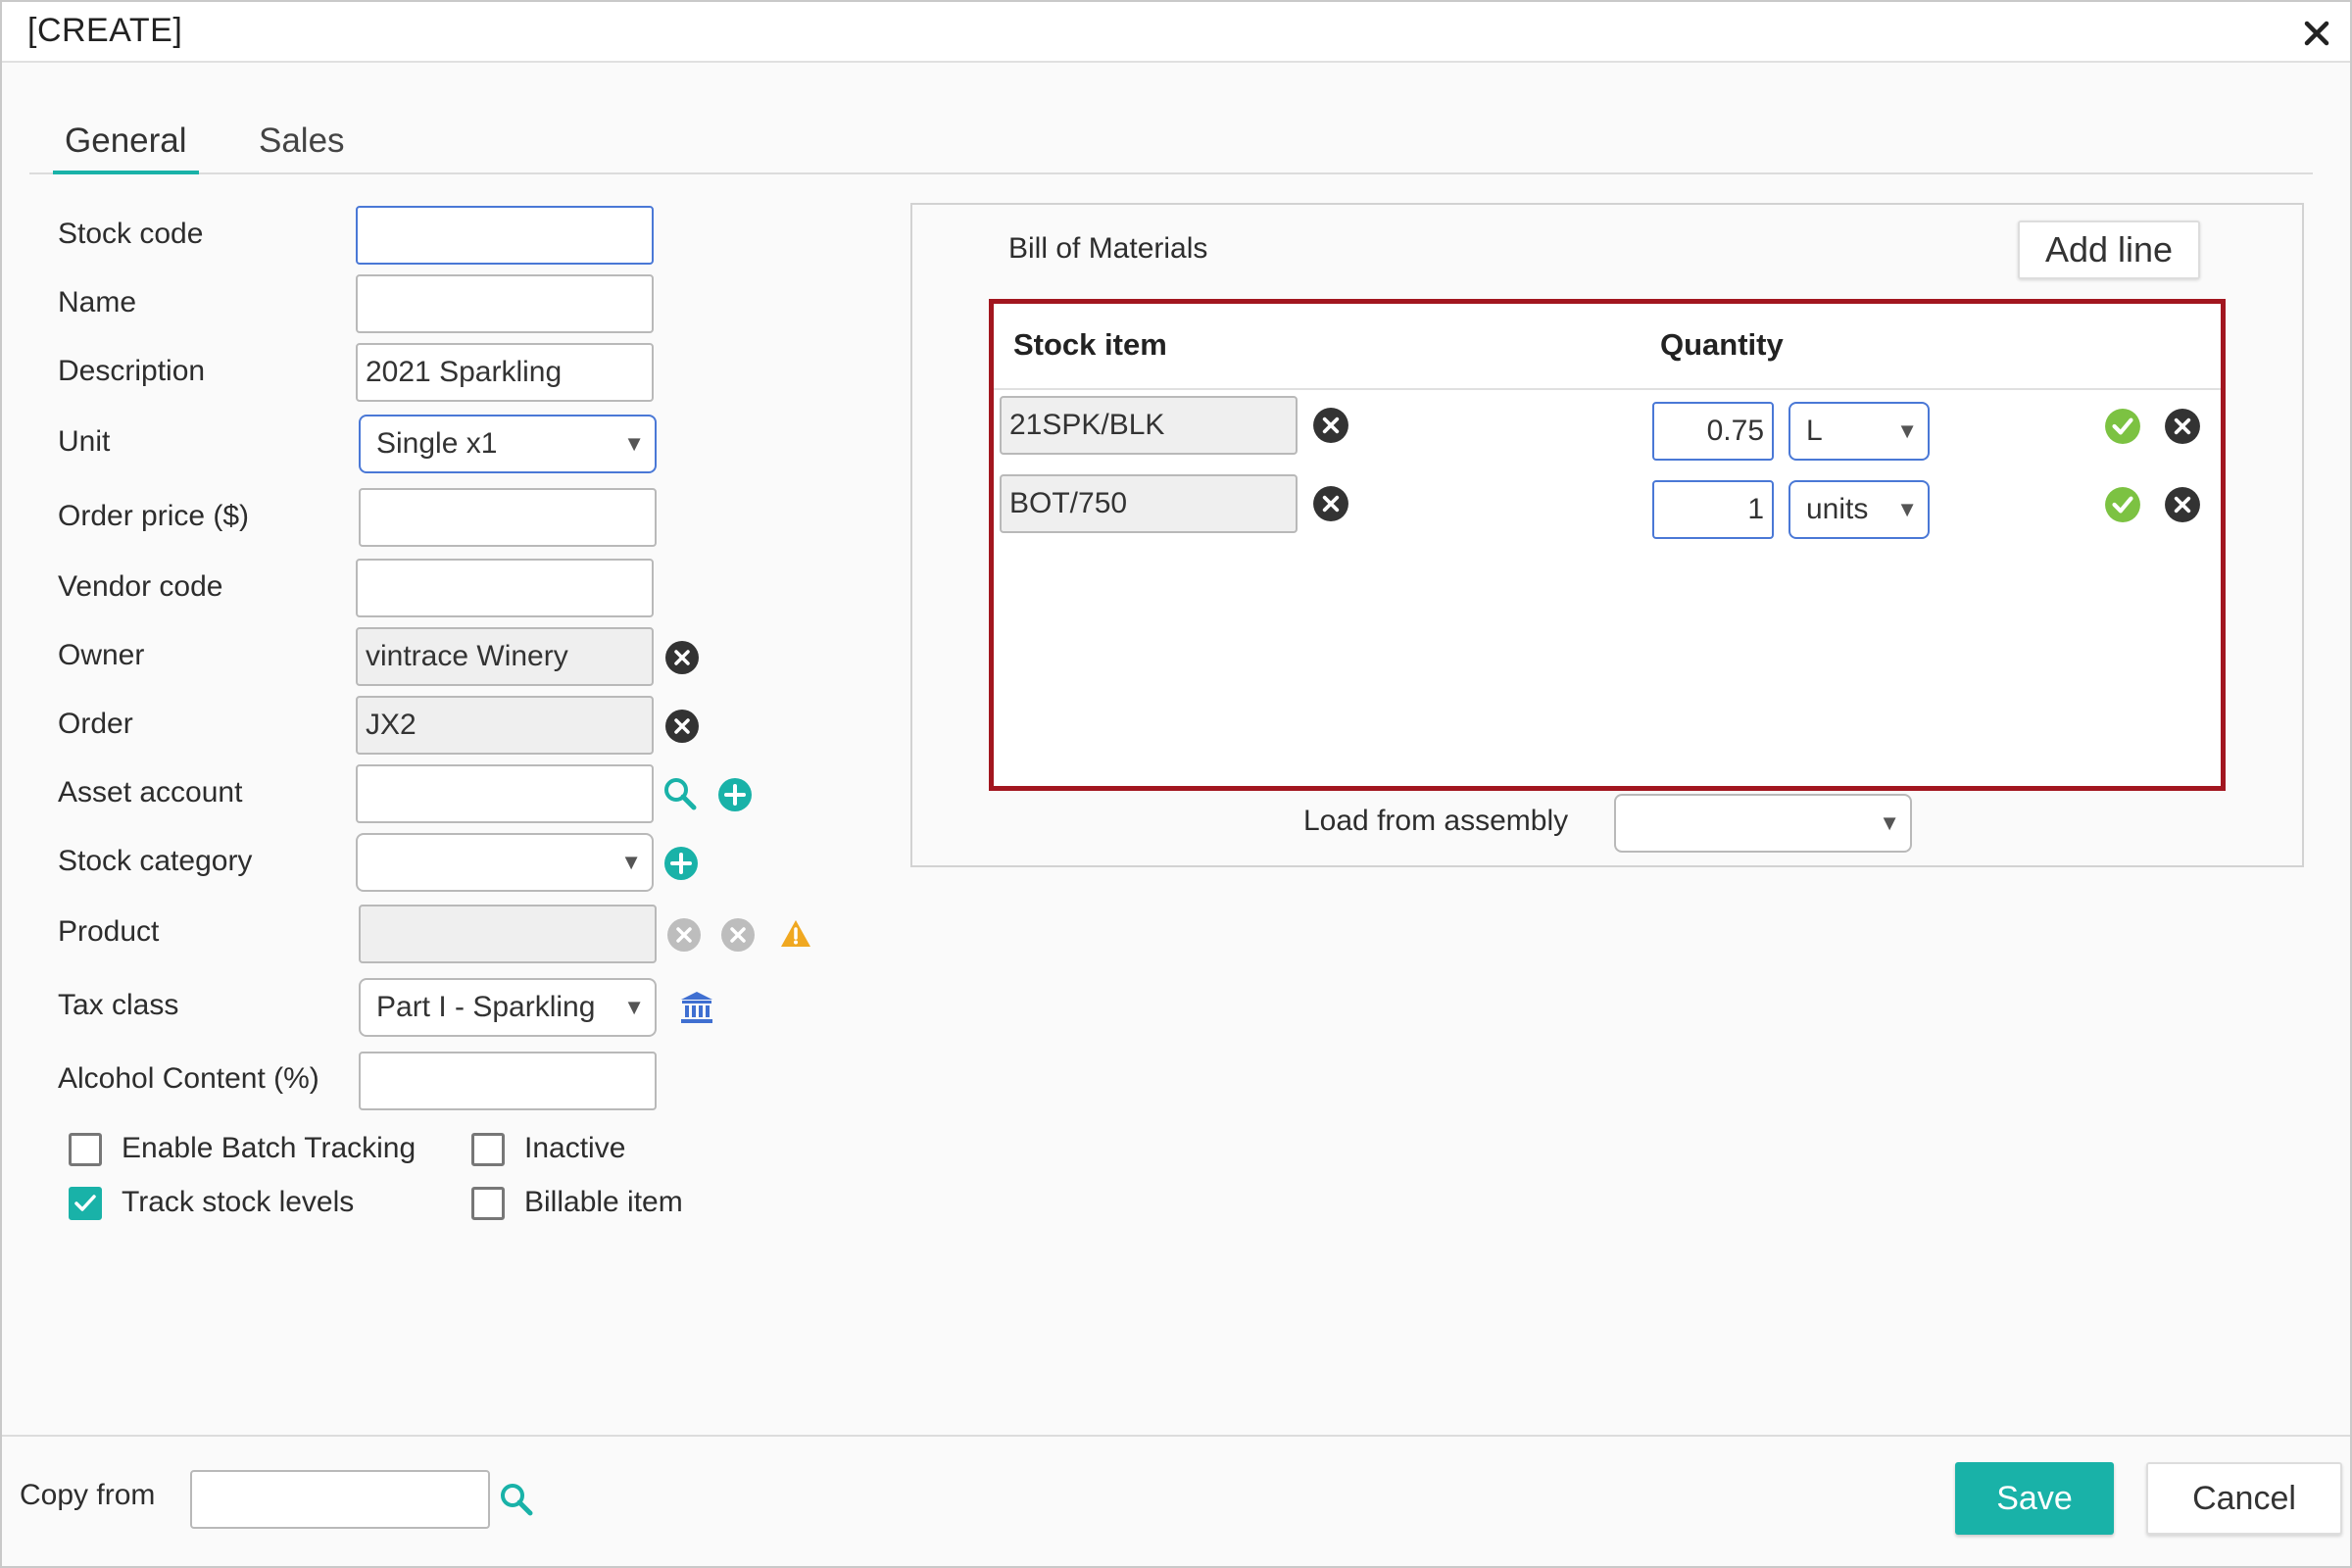 The height and width of the screenshot is (1568, 2352). What do you see at coordinates (1763, 823) in the screenshot?
I see `load-from-assembly-select: ▼` at bounding box center [1763, 823].